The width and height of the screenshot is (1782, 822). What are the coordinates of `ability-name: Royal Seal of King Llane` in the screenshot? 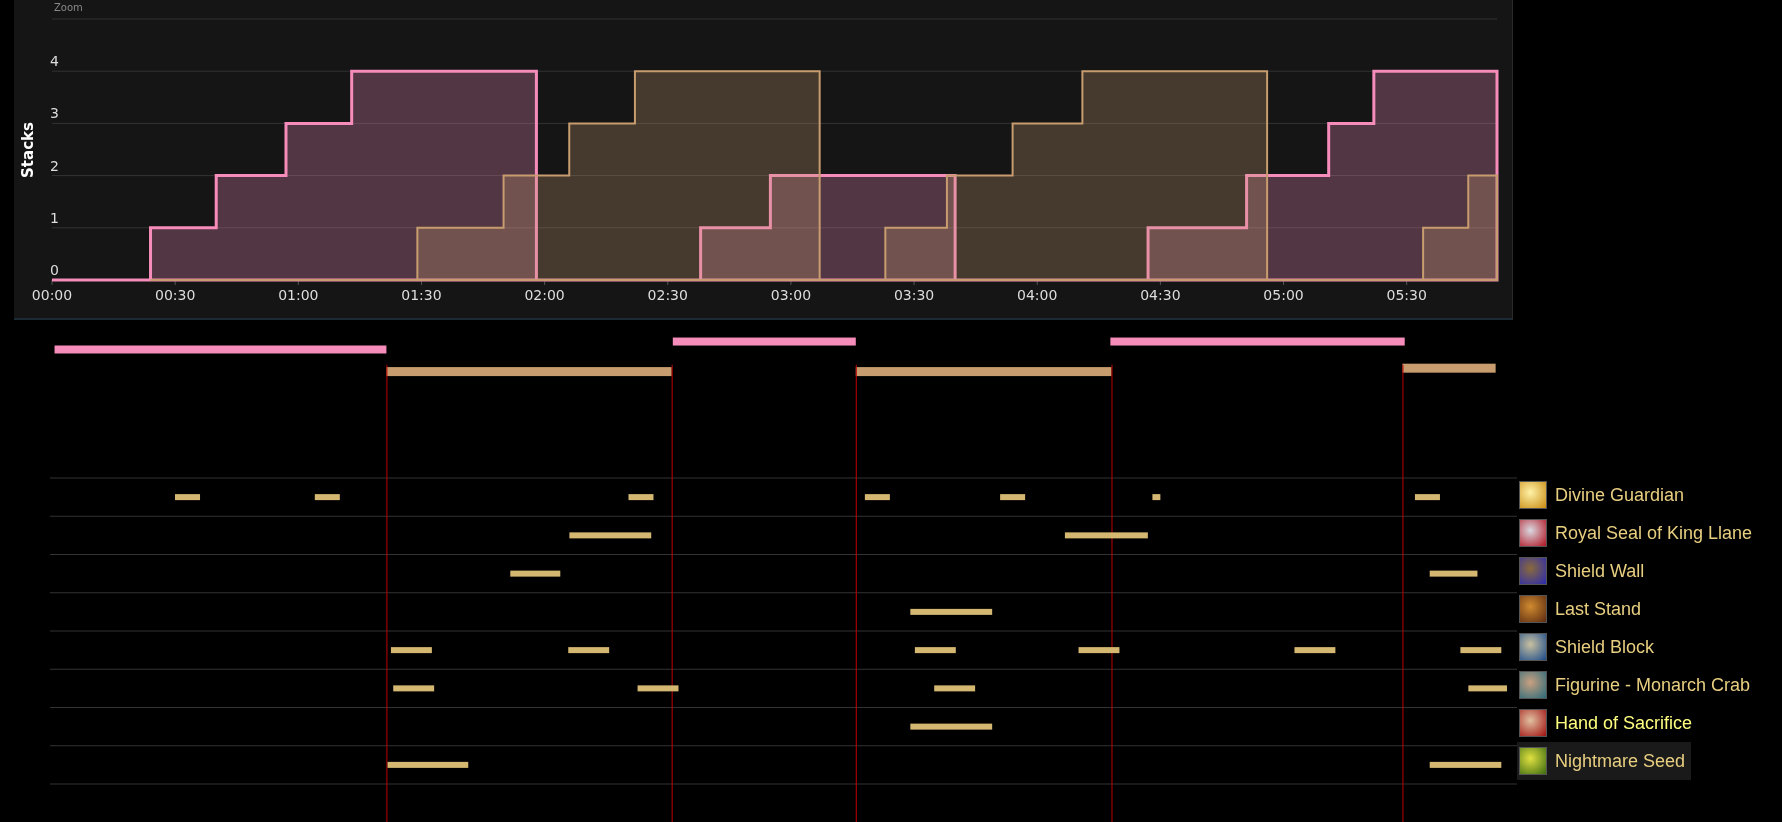 It's located at (1654, 533).